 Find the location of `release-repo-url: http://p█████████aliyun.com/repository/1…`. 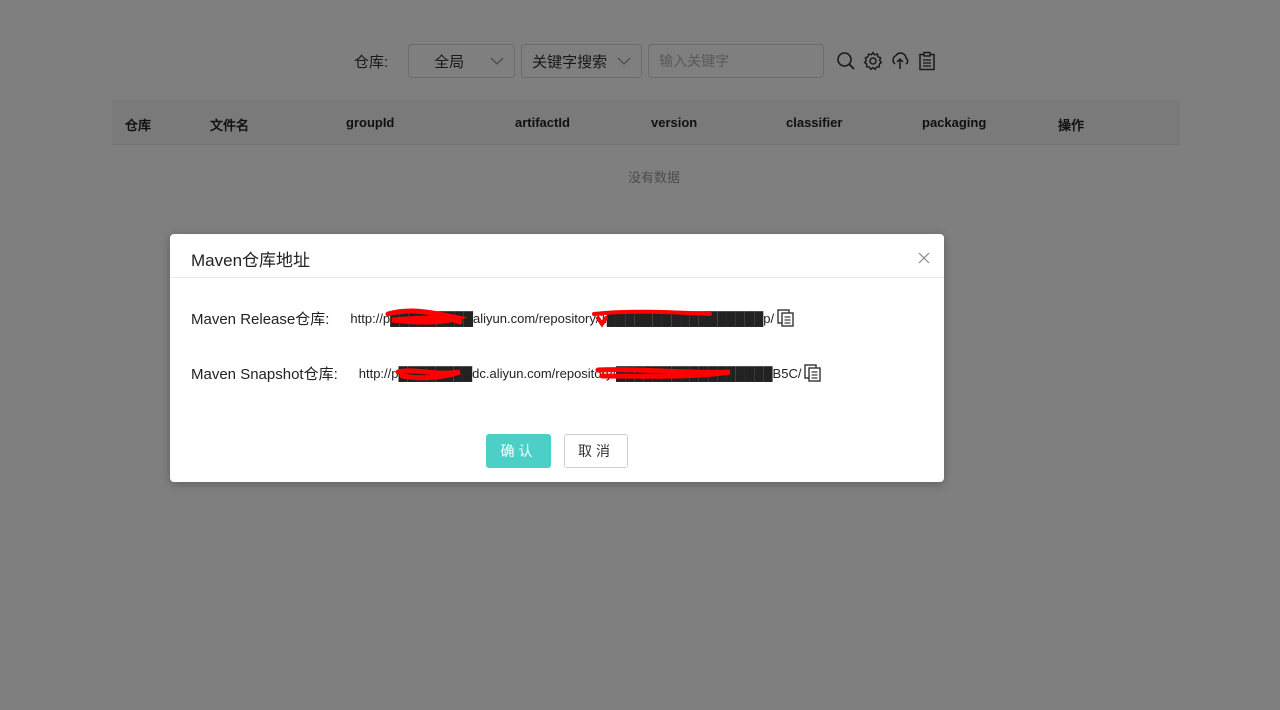

release-repo-url: http://p█████████aliyun.com/repository/1… is located at coordinates (562, 318).